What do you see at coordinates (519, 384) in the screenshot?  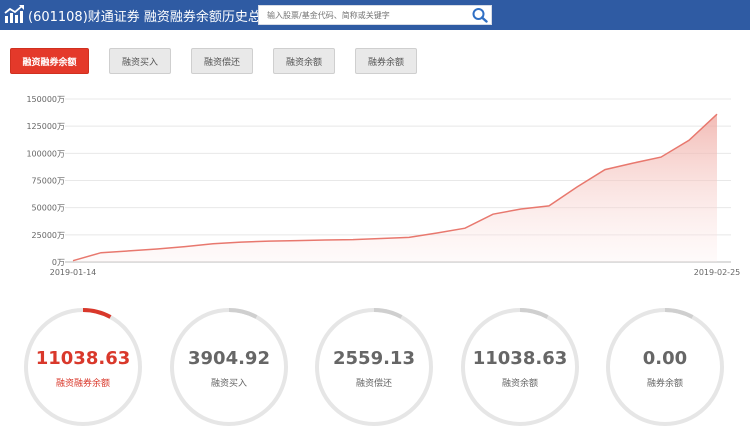 I see `stat-label: 融资余额` at bounding box center [519, 384].